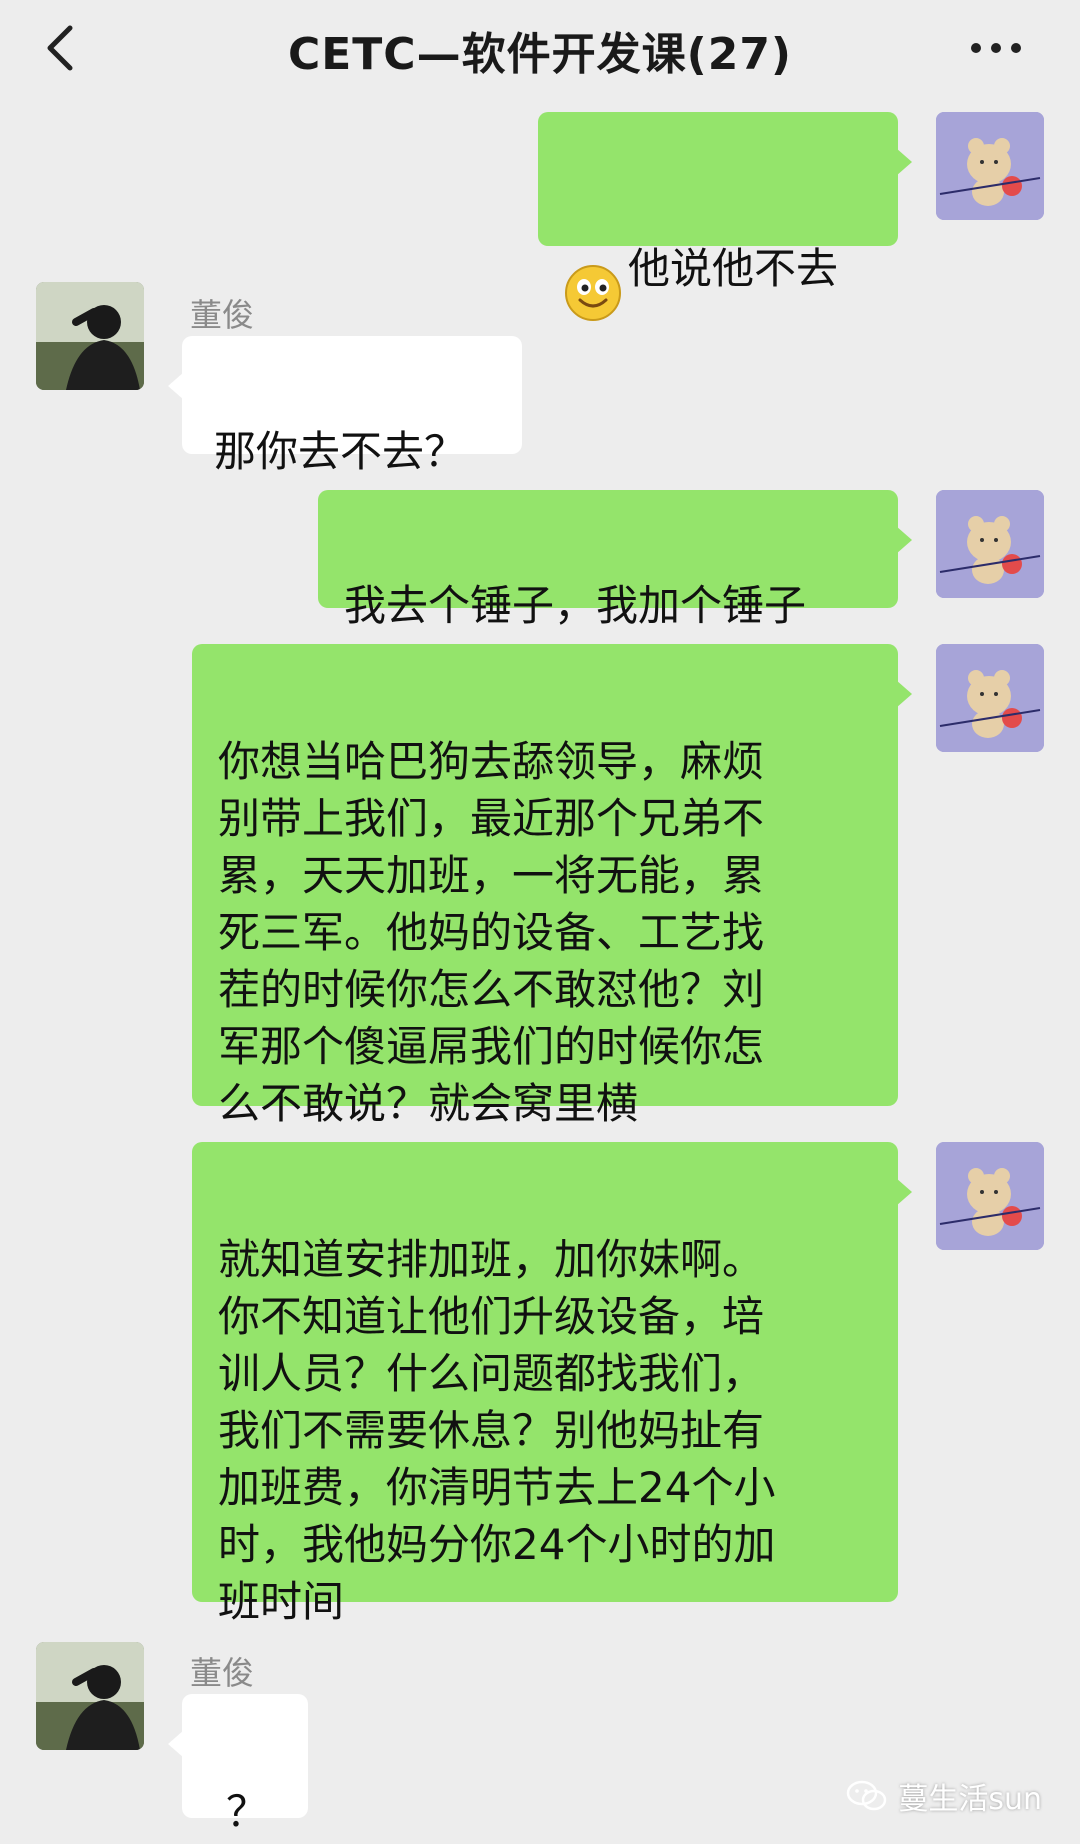  I want to click on smiling-face-emoji, so click(593, 271).